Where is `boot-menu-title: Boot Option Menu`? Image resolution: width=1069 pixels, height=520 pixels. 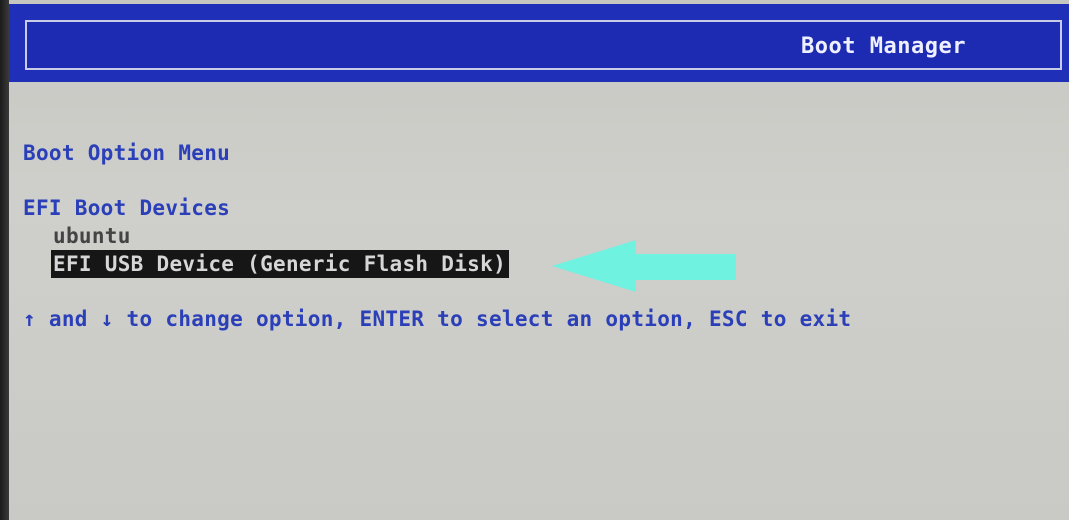
boot-menu-title: Boot Option Menu is located at coordinates (127, 153).